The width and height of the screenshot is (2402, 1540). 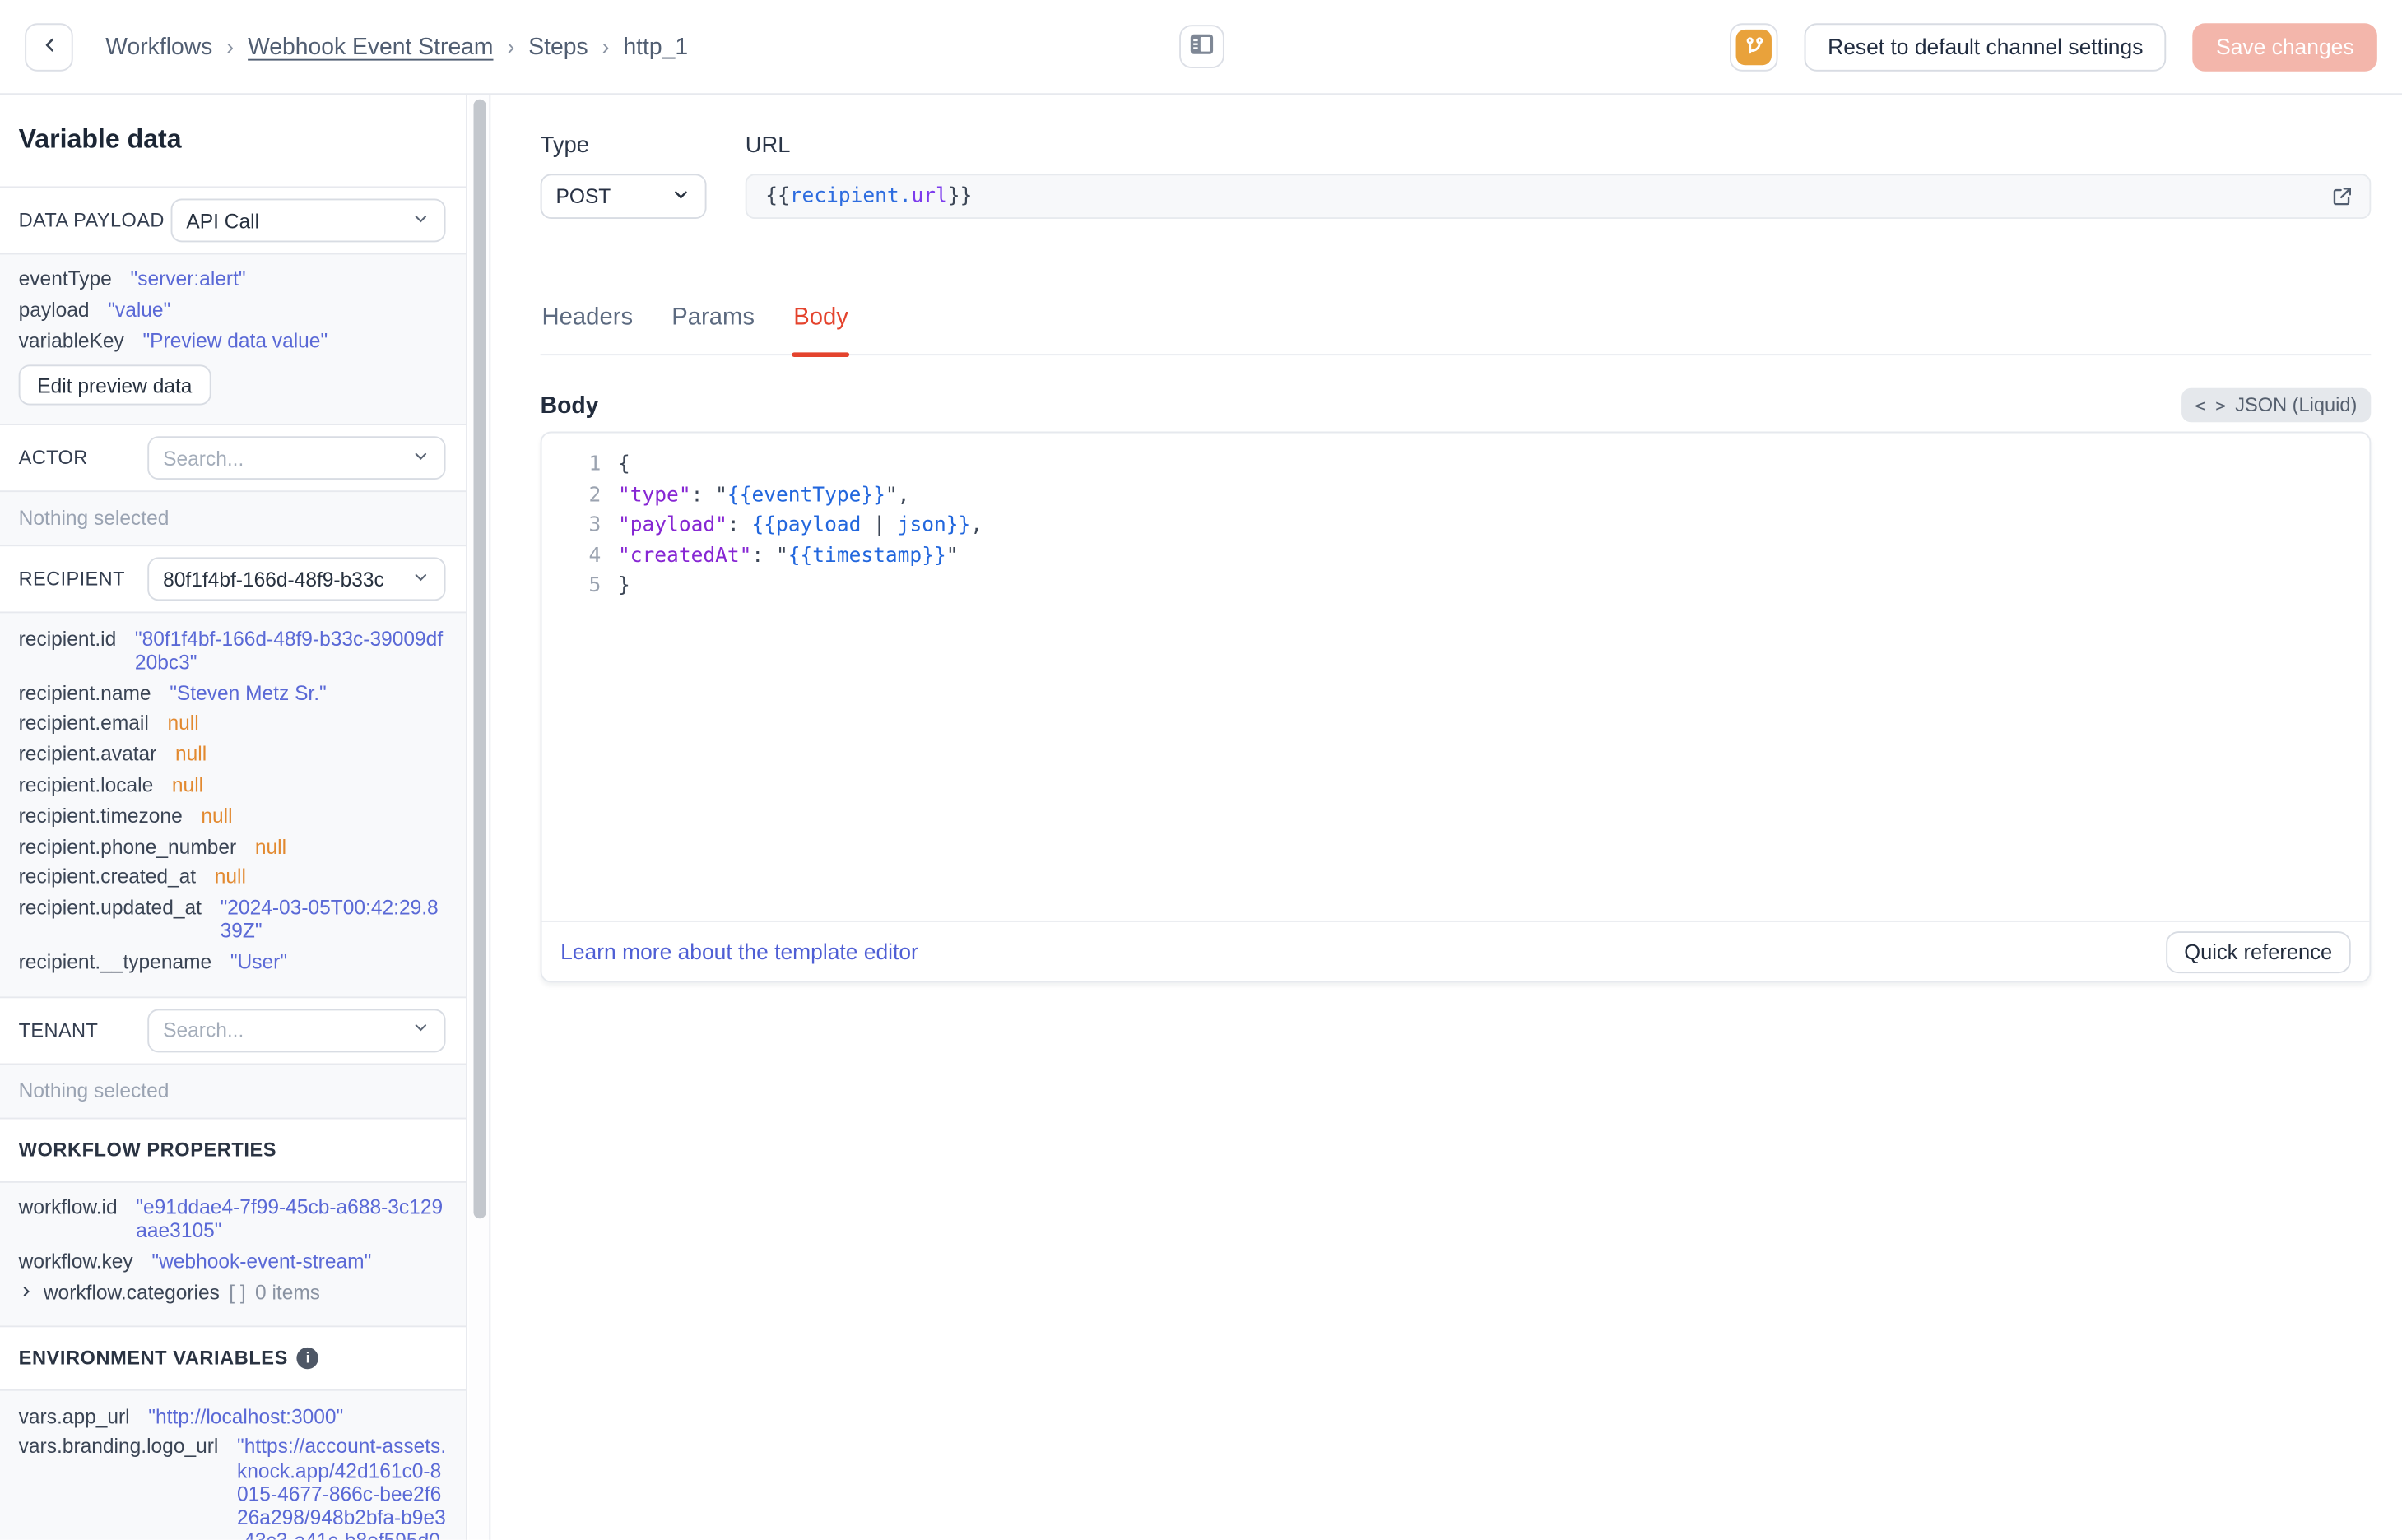 What do you see at coordinates (595, 464) in the screenshot?
I see `line-number: 1` at bounding box center [595, 464].